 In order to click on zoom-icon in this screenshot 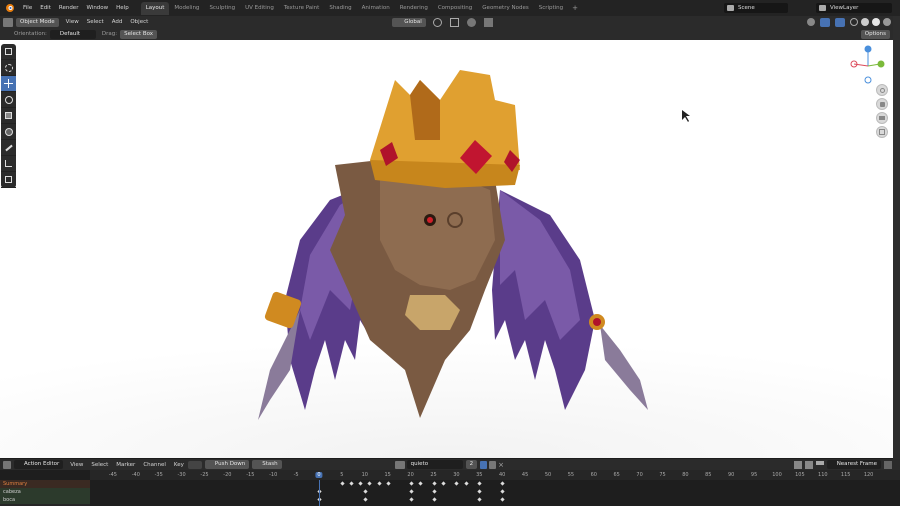, I will do `click(882, 90)`.